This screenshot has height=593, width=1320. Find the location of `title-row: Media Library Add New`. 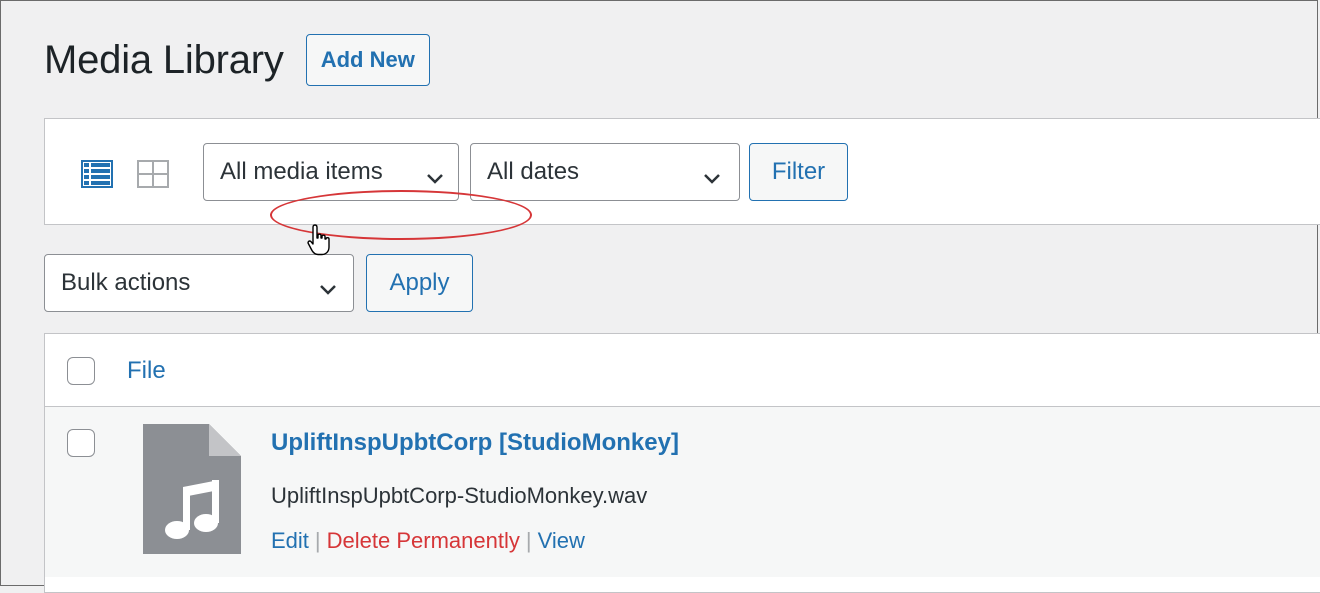

title-row: Media Library Add New is located at coordinates (237, 60).